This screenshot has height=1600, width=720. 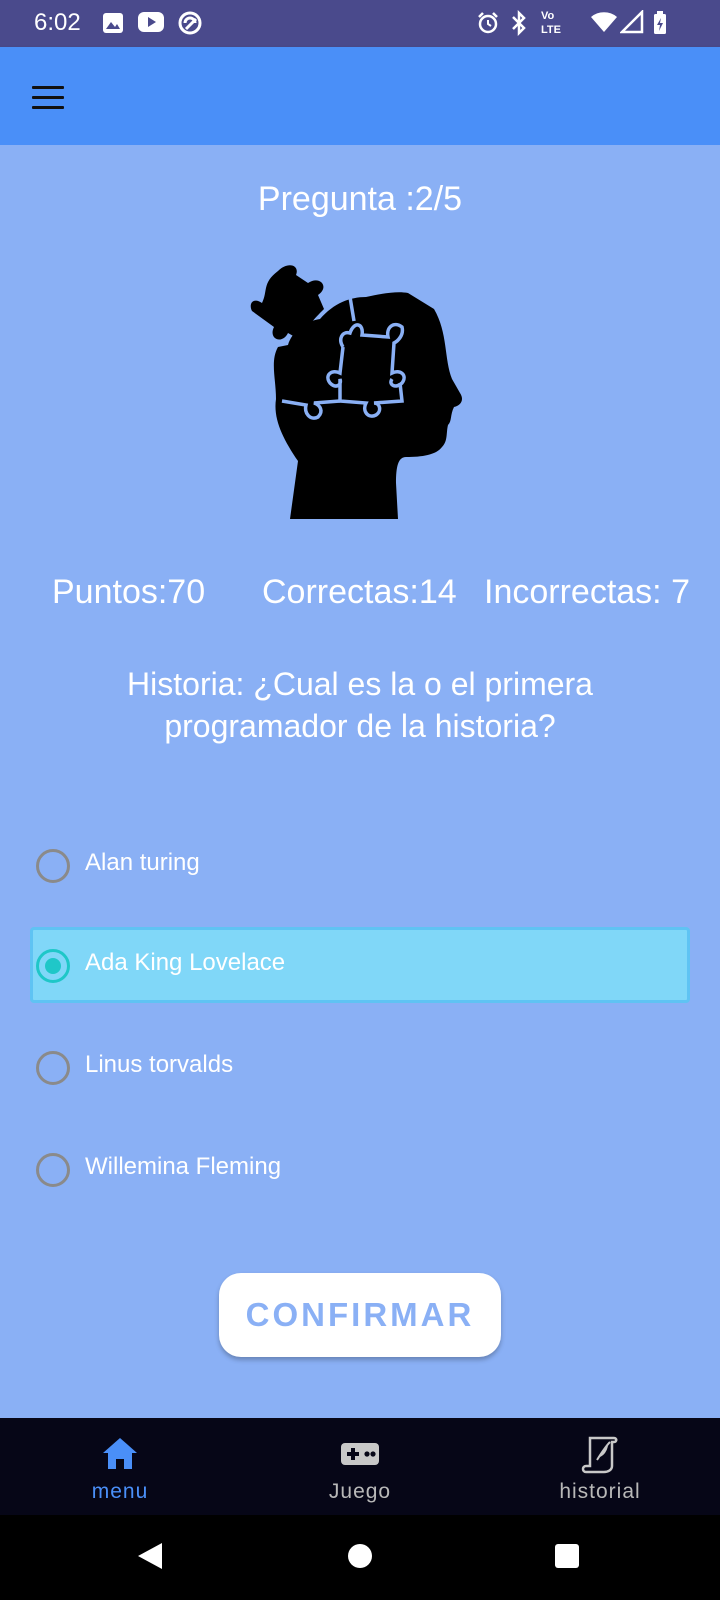 What do you see at coordinates (360, 23) in the screenshot?
I see `status-bar: 6:02 Vo LTE` at bounding box center [360, 23].